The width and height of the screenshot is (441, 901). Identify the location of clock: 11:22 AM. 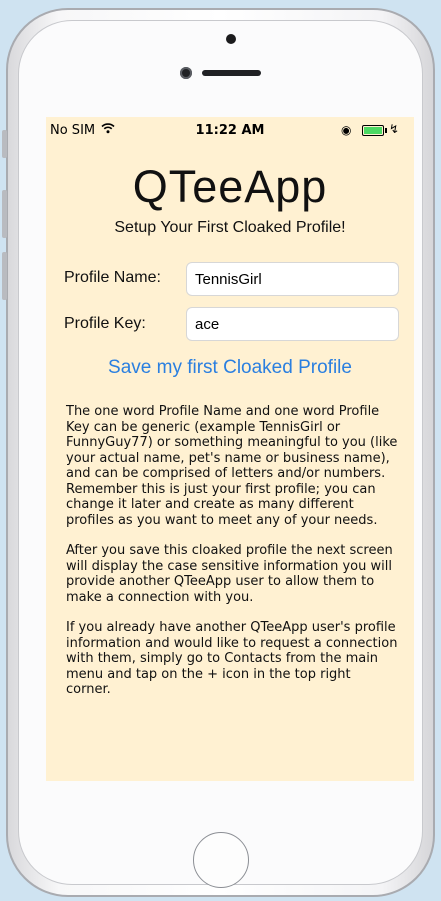
(230, 130).